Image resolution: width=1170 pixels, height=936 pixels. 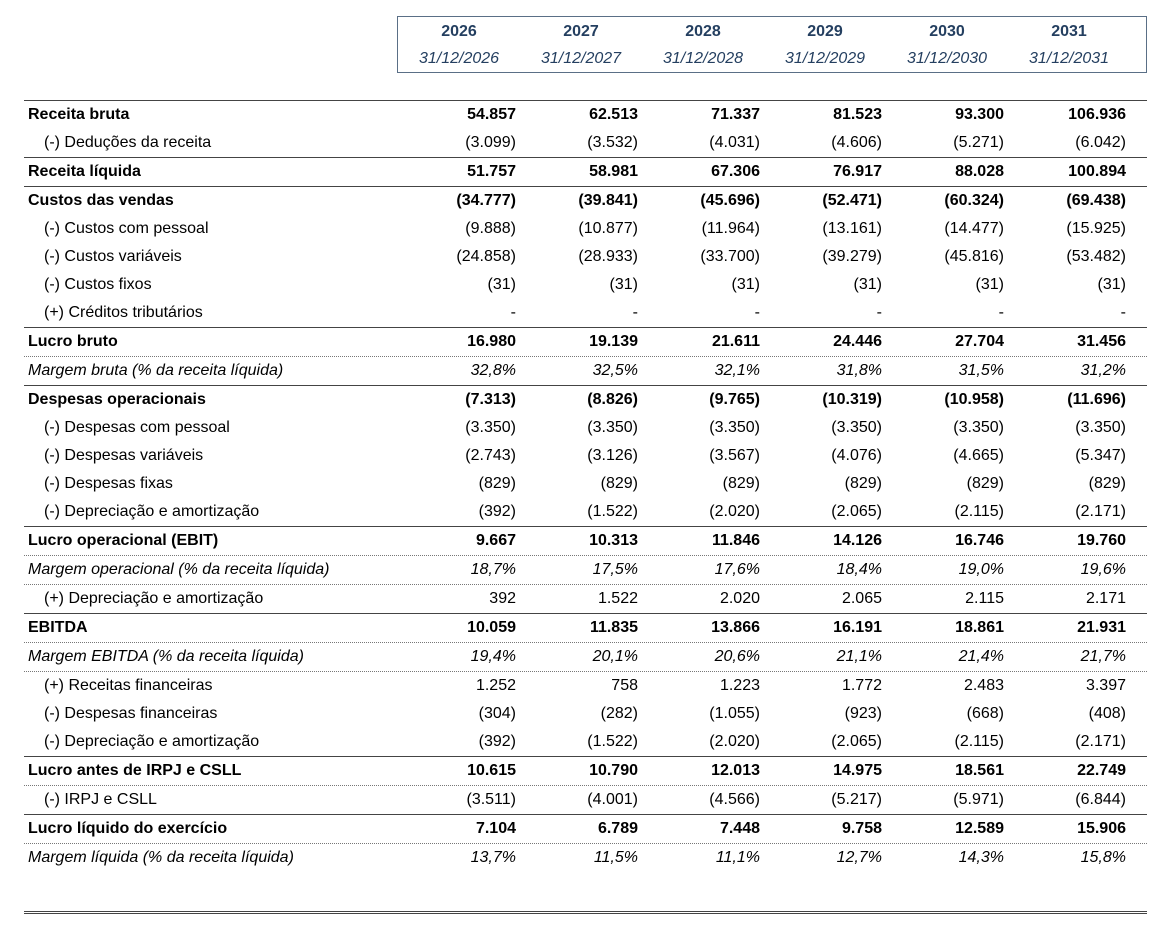 What do you see at coordinates (735, 627) in the screenshot?
I see `row-value: 13.866` at bounding box center [735, 627].